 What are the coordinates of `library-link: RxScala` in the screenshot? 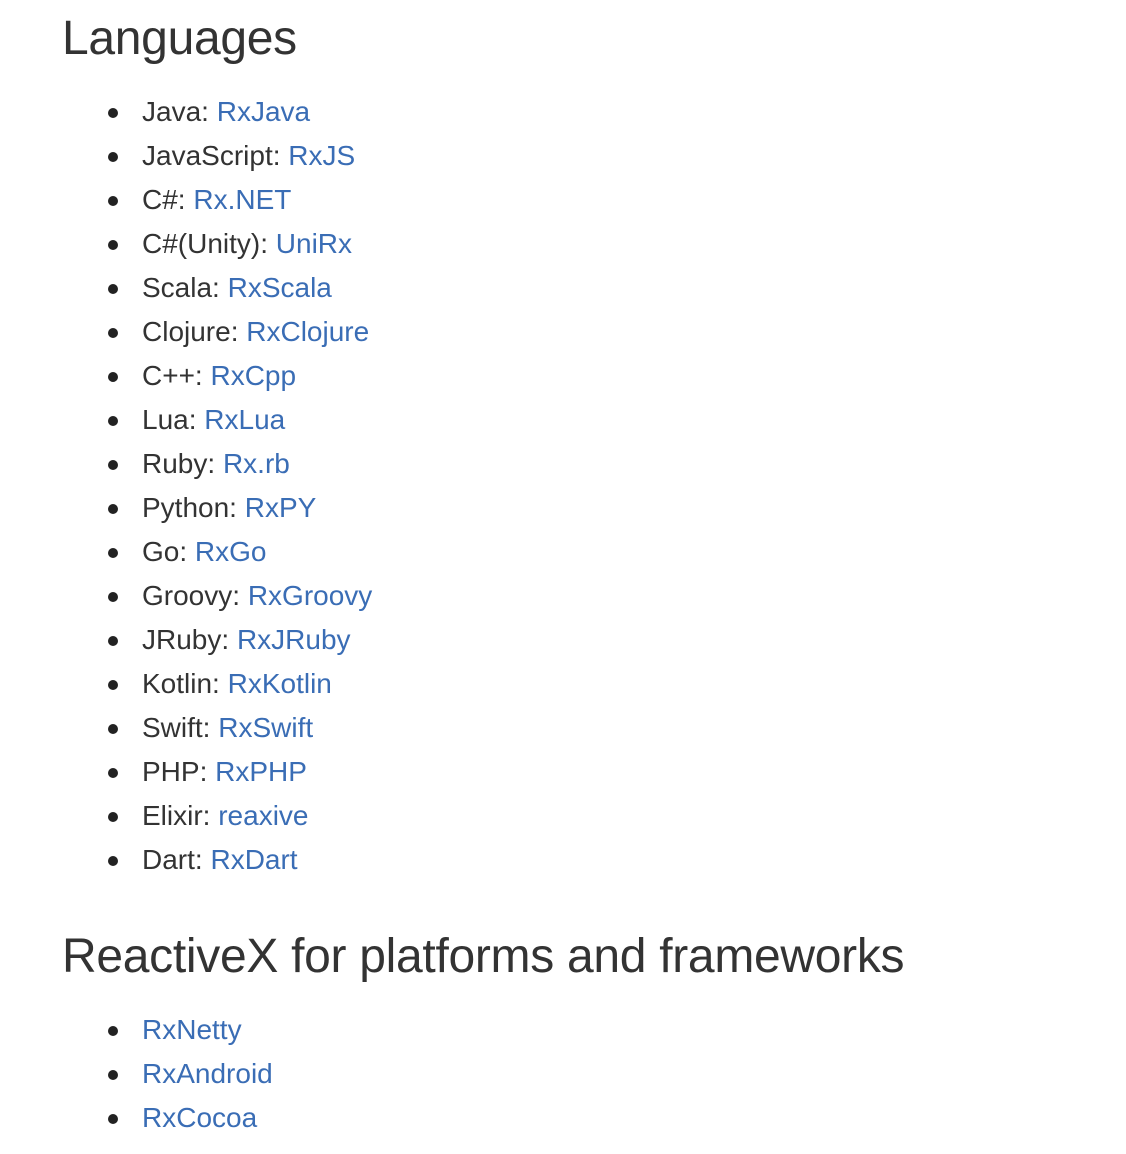 It's located at (280, 287).